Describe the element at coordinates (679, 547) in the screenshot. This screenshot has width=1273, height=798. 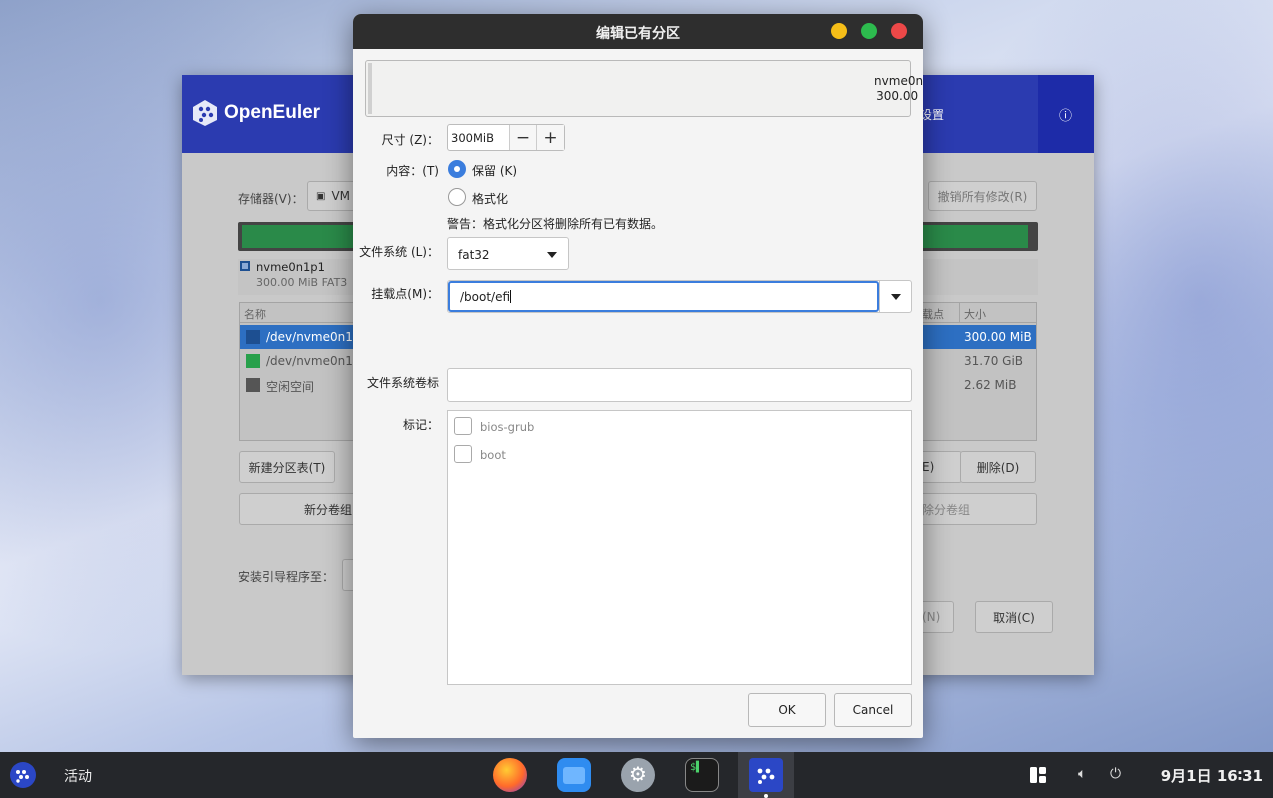
I see `flags-list: bios-grub boot` at that location.